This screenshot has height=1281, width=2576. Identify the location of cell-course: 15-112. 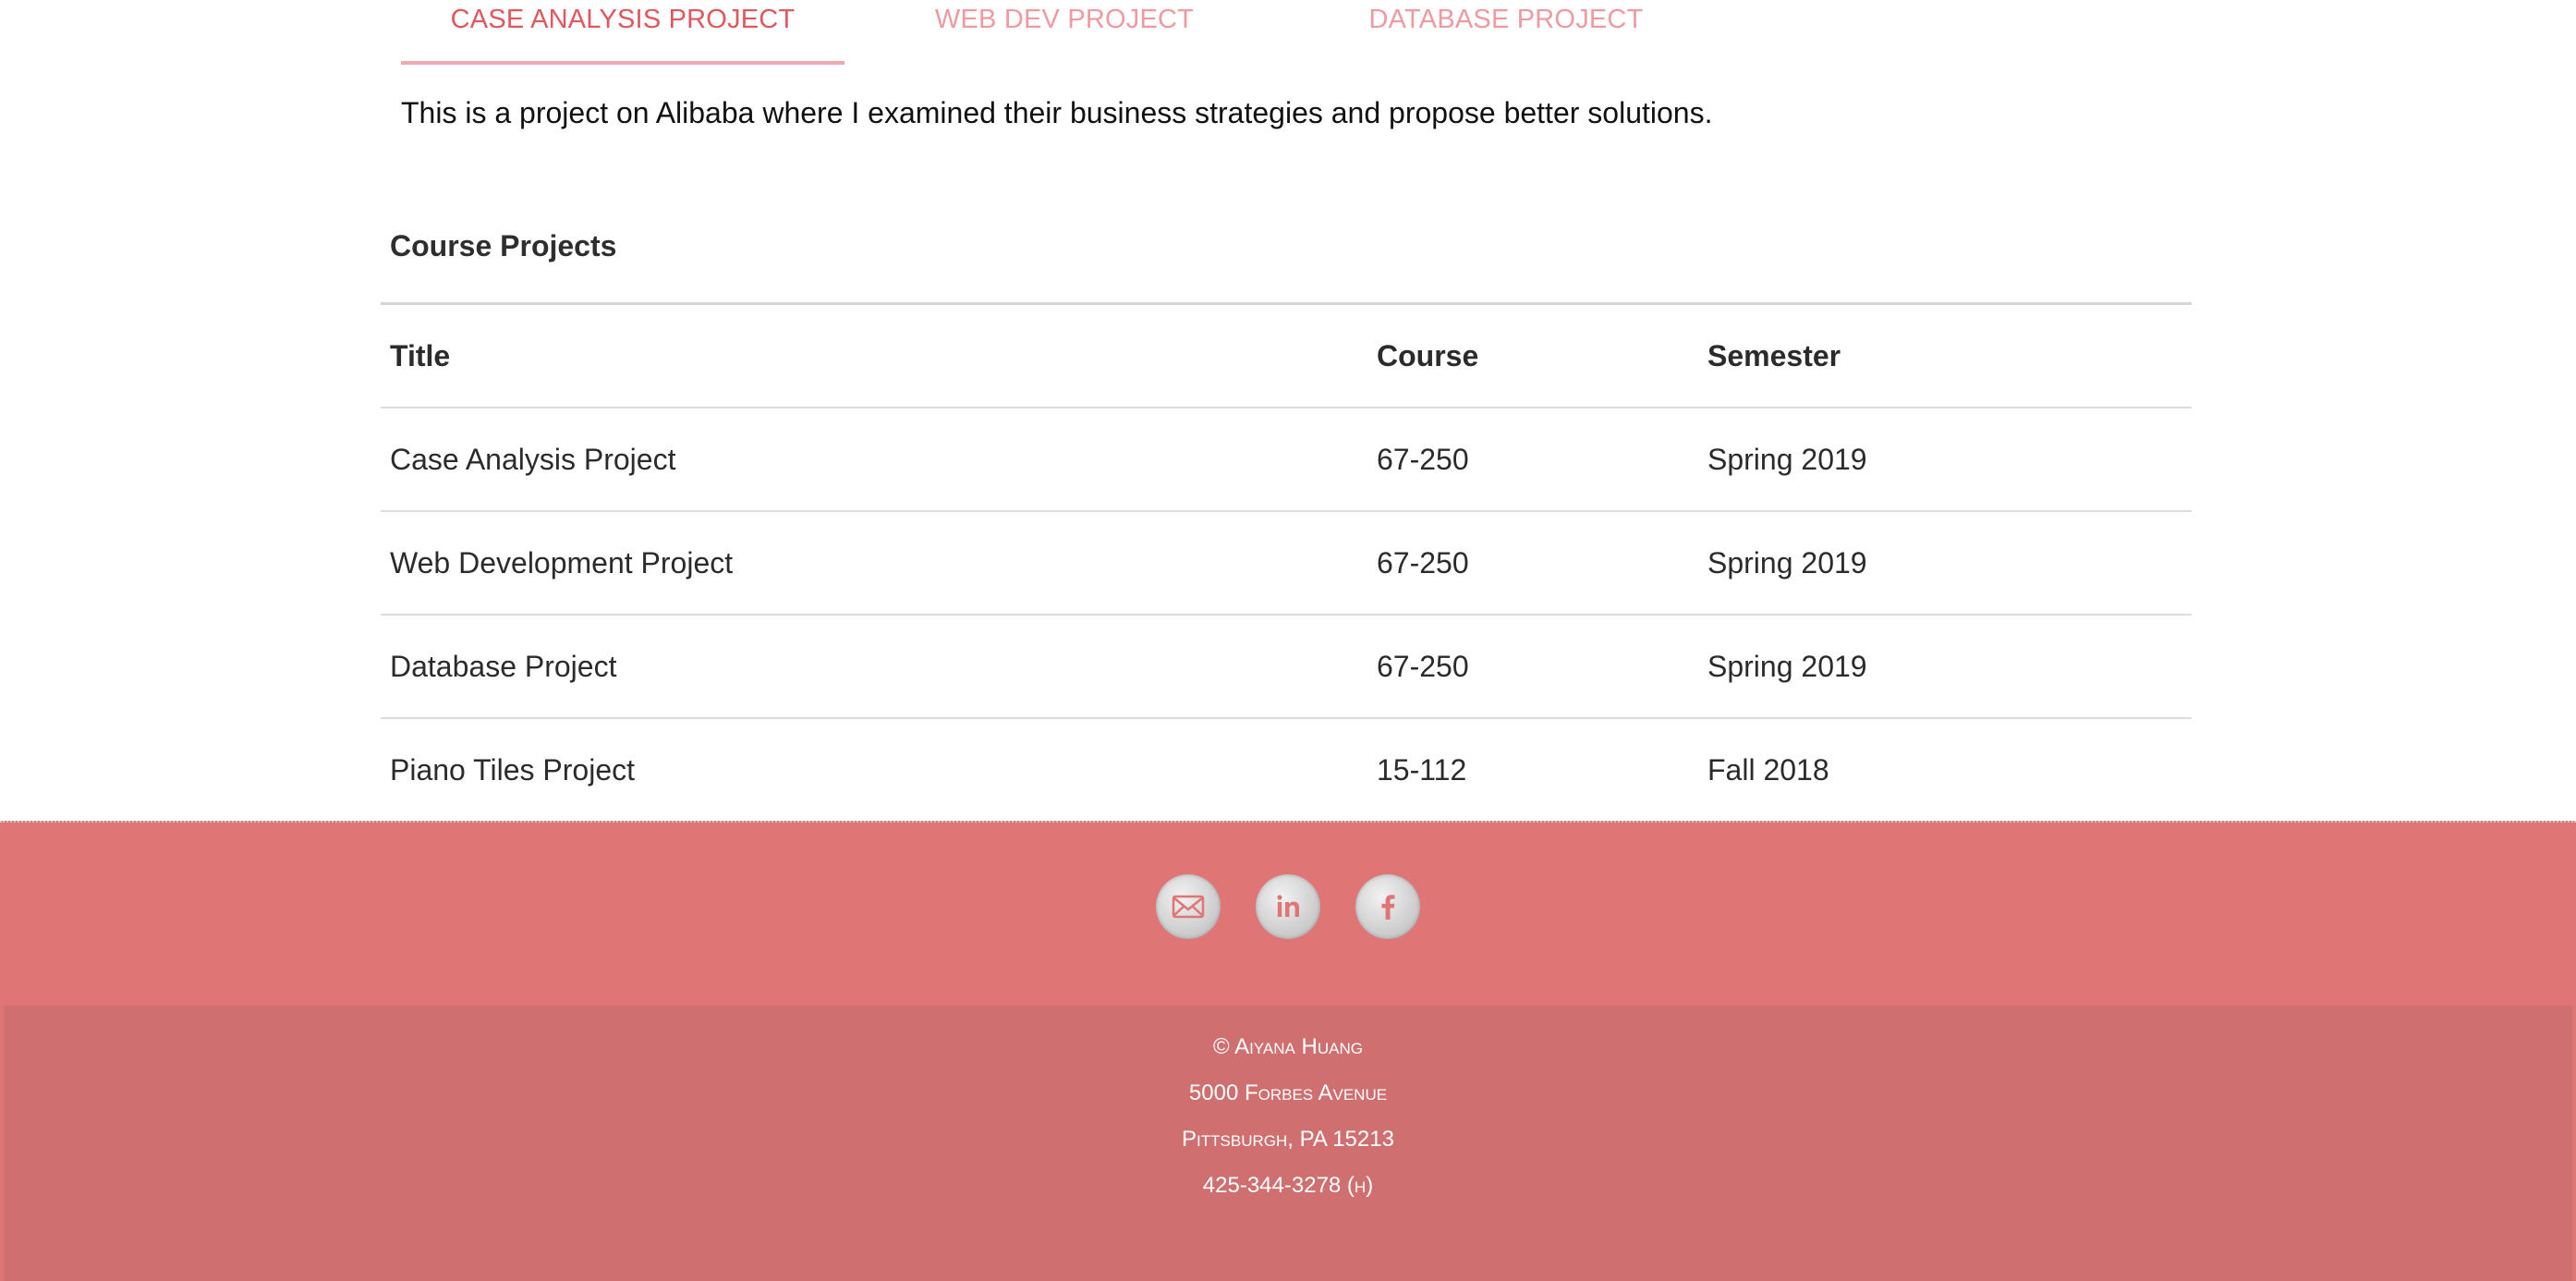
(1422, 769).